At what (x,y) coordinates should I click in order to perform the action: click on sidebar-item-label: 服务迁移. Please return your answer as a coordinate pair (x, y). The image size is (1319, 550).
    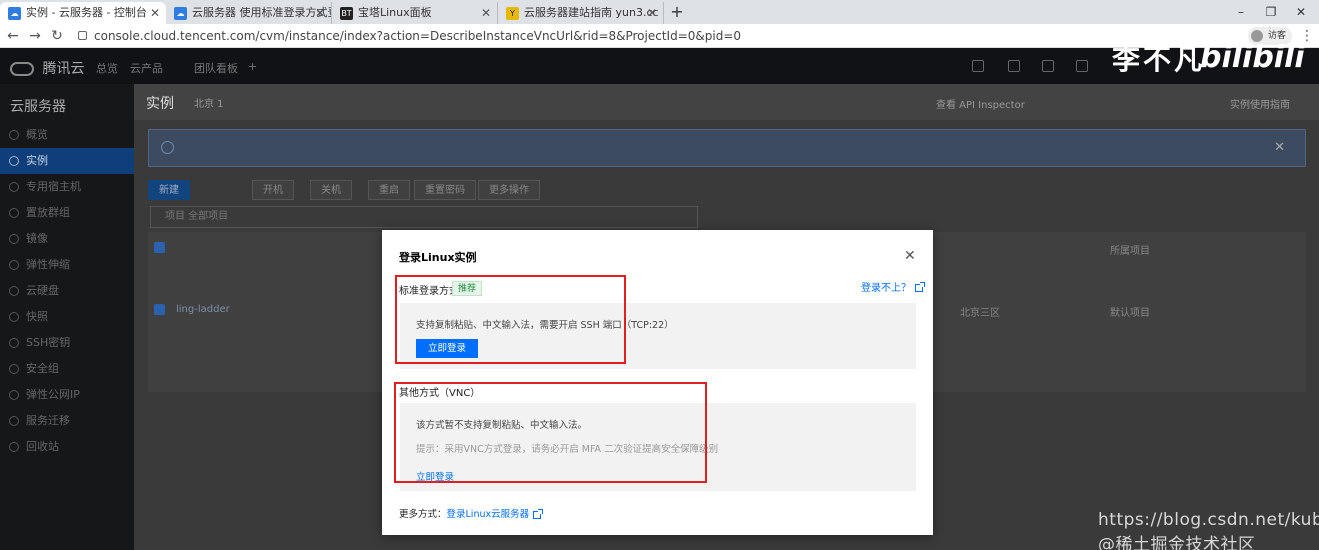
    Looking at the image, I should click on (48, 420).